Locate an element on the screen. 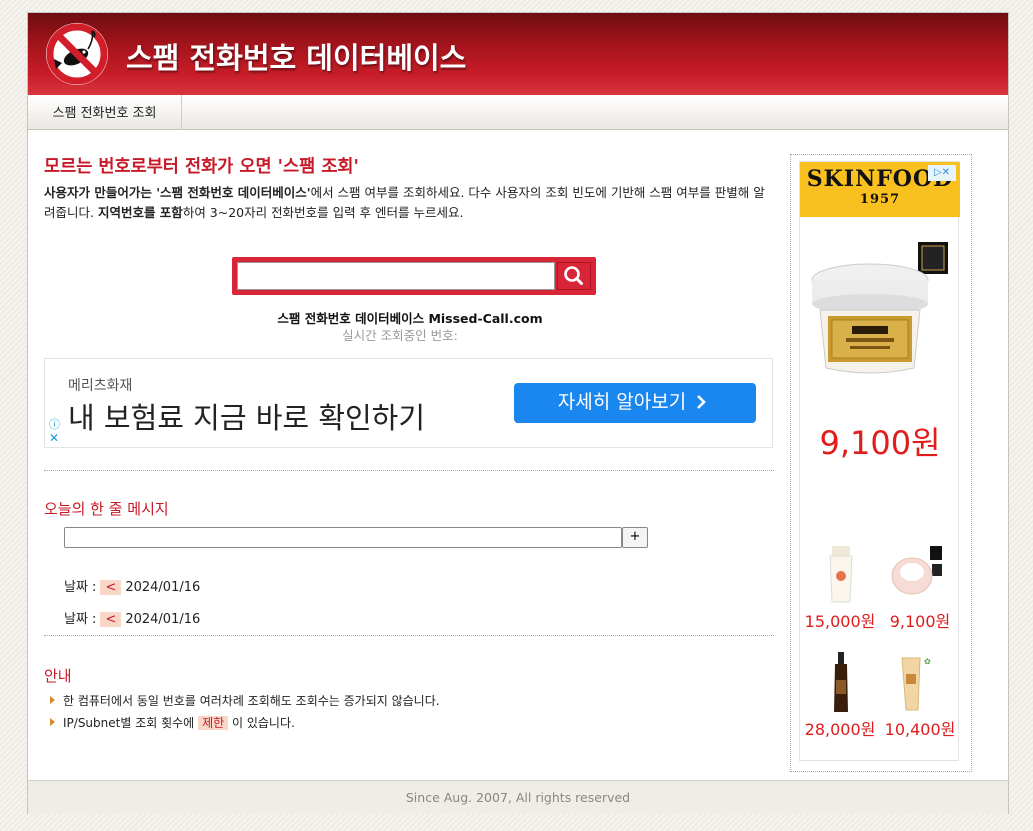  search-icon is located at coordinates (573, 275).